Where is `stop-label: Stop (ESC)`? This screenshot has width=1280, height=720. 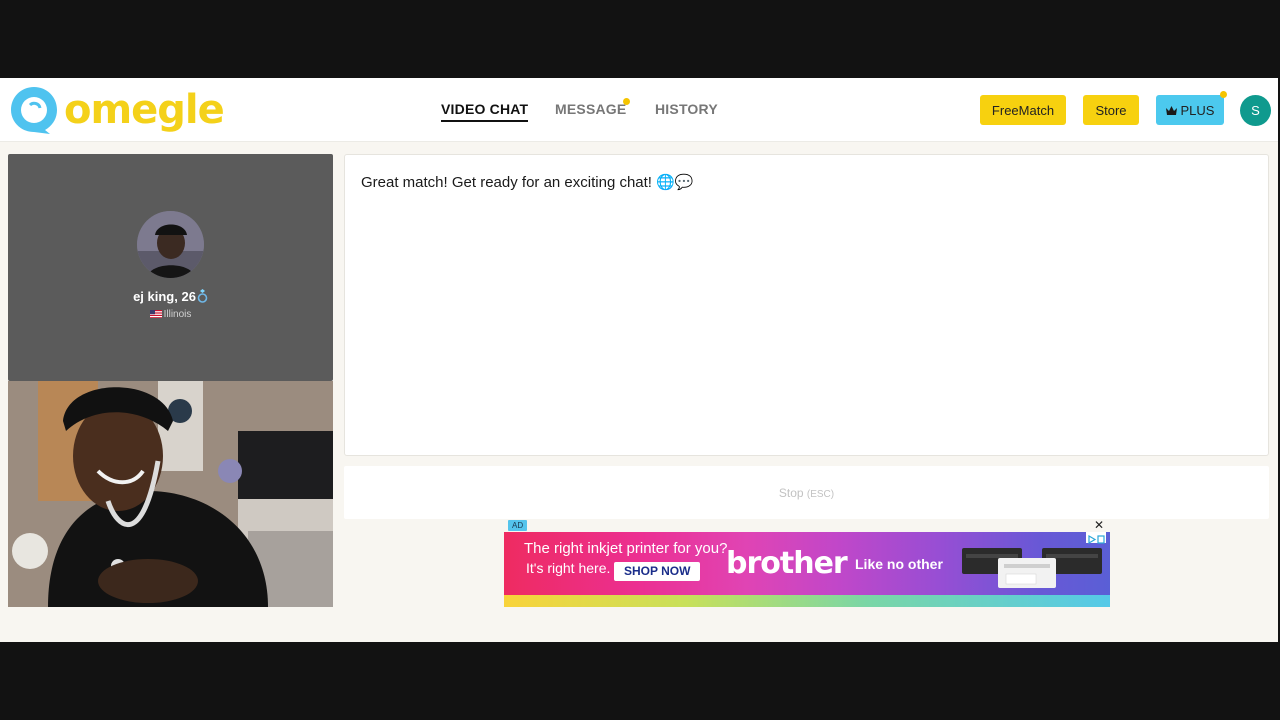 stop-label: Stop (ESC) is located at coordinates (806, 493).